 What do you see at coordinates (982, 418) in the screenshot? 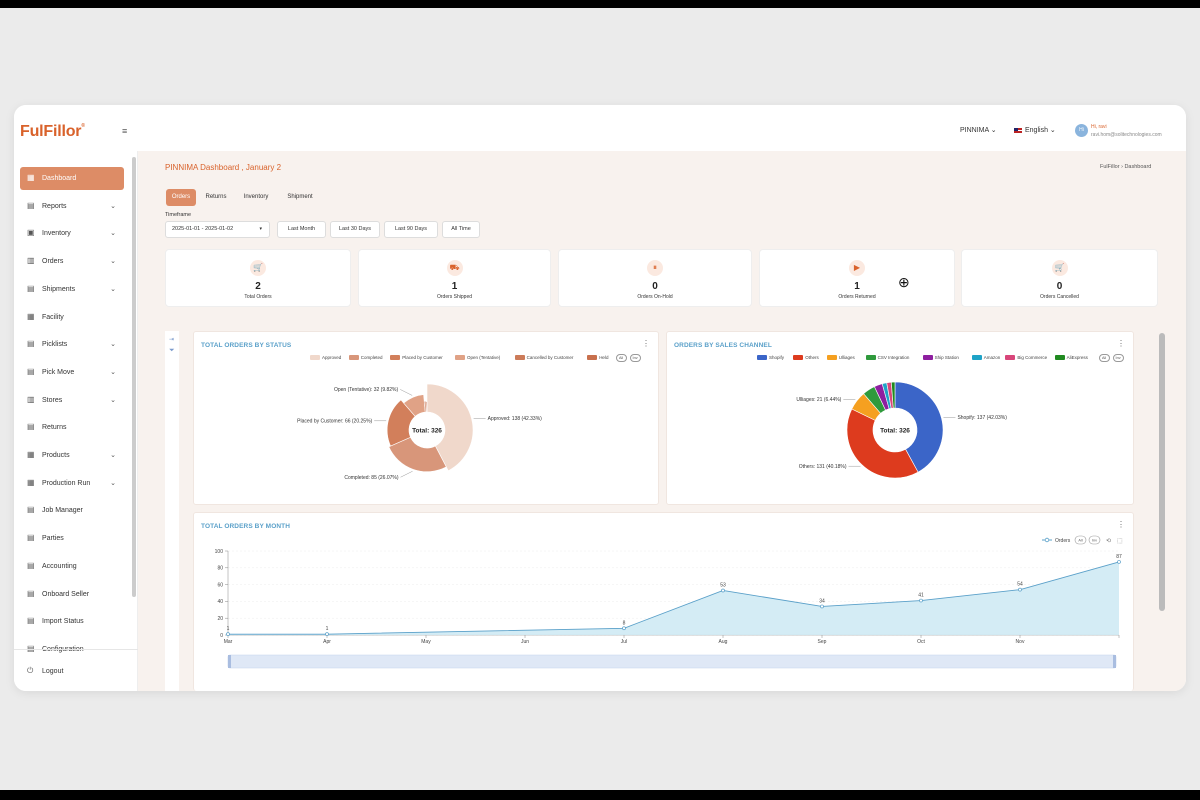
I see `slice-label: Shopify: 137 (42.03%)` at bounding box center [982, 418].